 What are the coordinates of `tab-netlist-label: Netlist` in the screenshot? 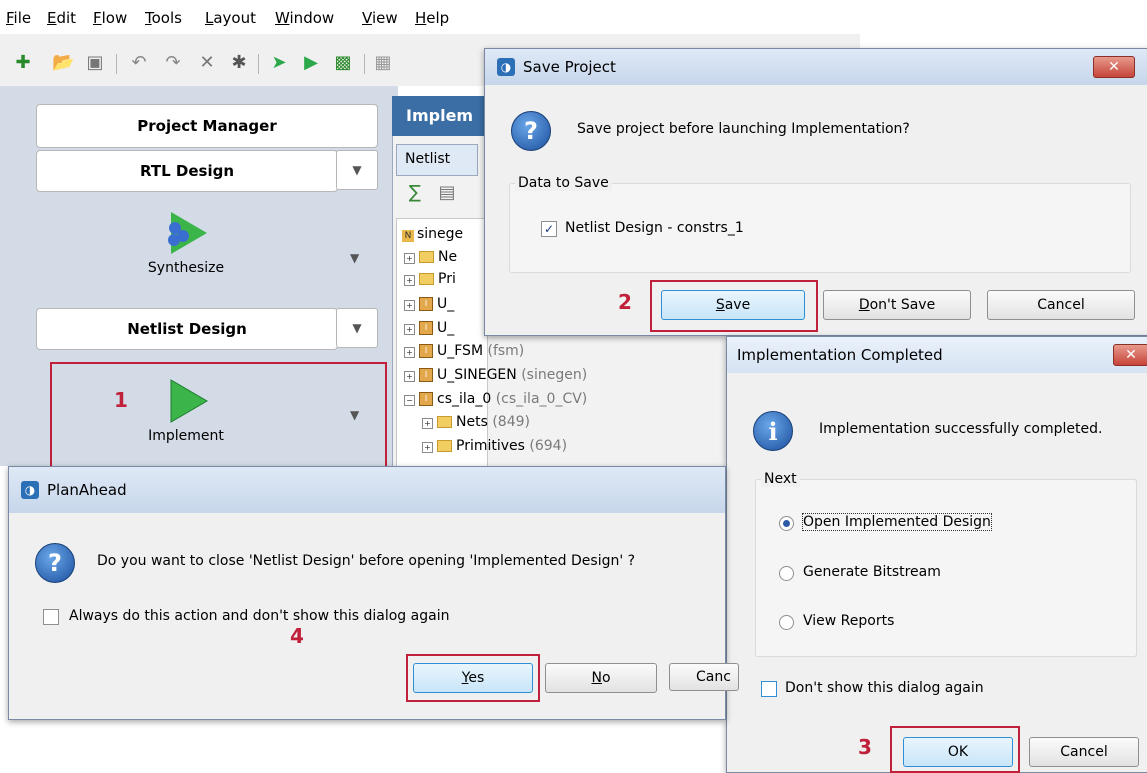 It's located at (428, 159).